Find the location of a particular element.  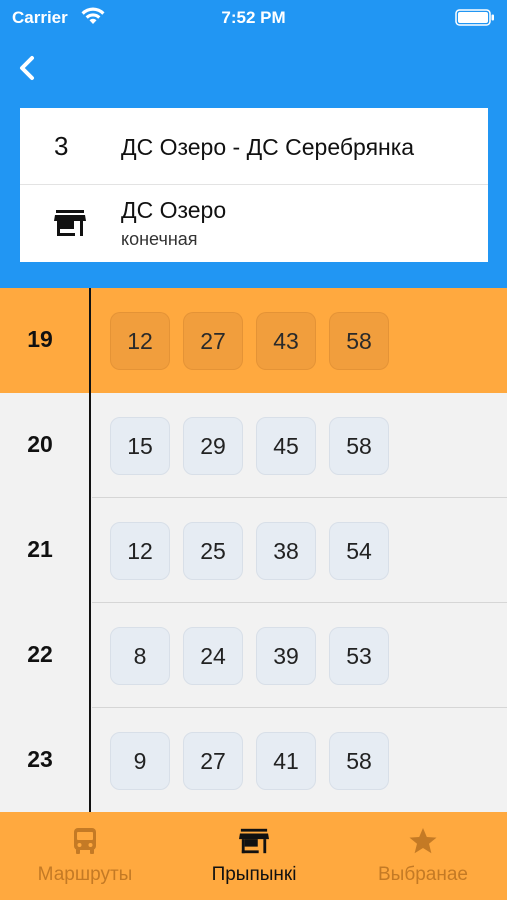

hour-label: 19 is located at coordinates (40, 339).